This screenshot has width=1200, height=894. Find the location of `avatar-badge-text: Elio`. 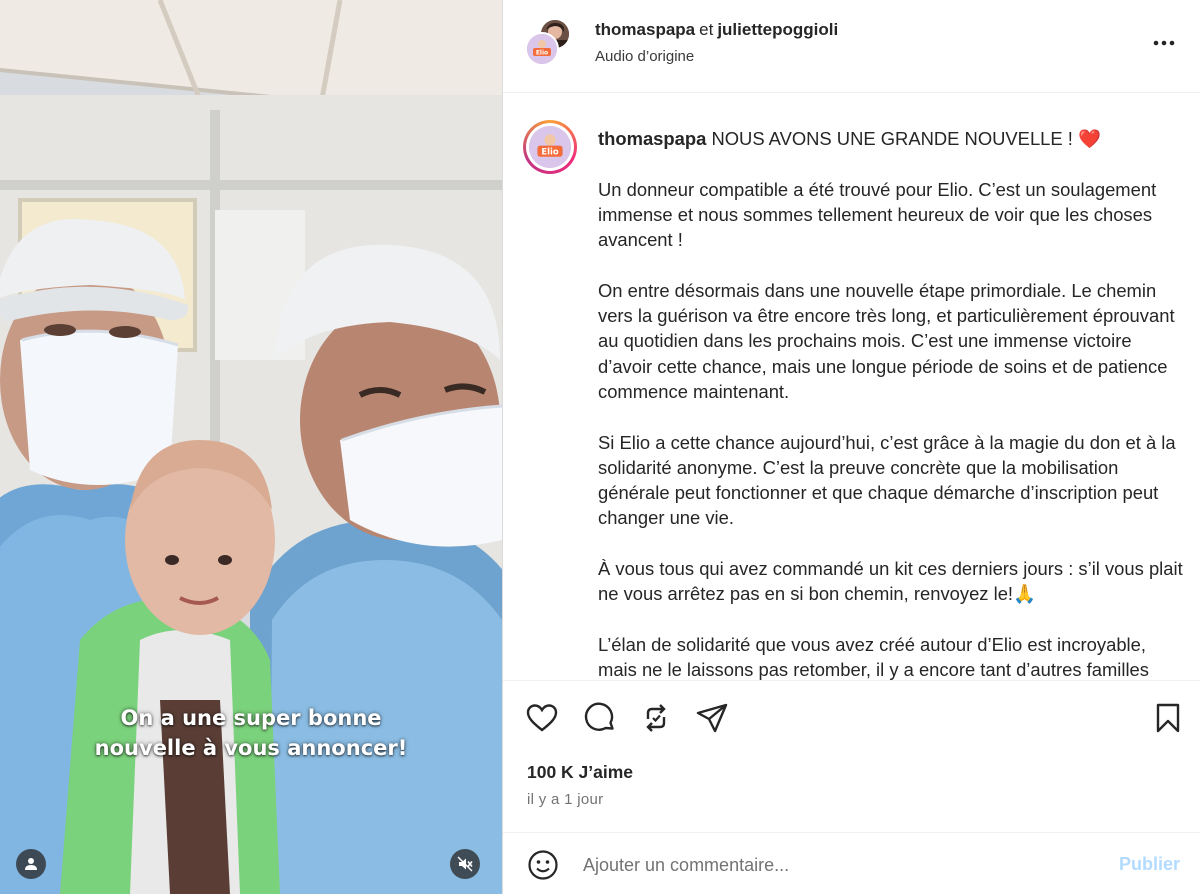

avatar-badge-text: Elio is located at coordinates (549, 152).